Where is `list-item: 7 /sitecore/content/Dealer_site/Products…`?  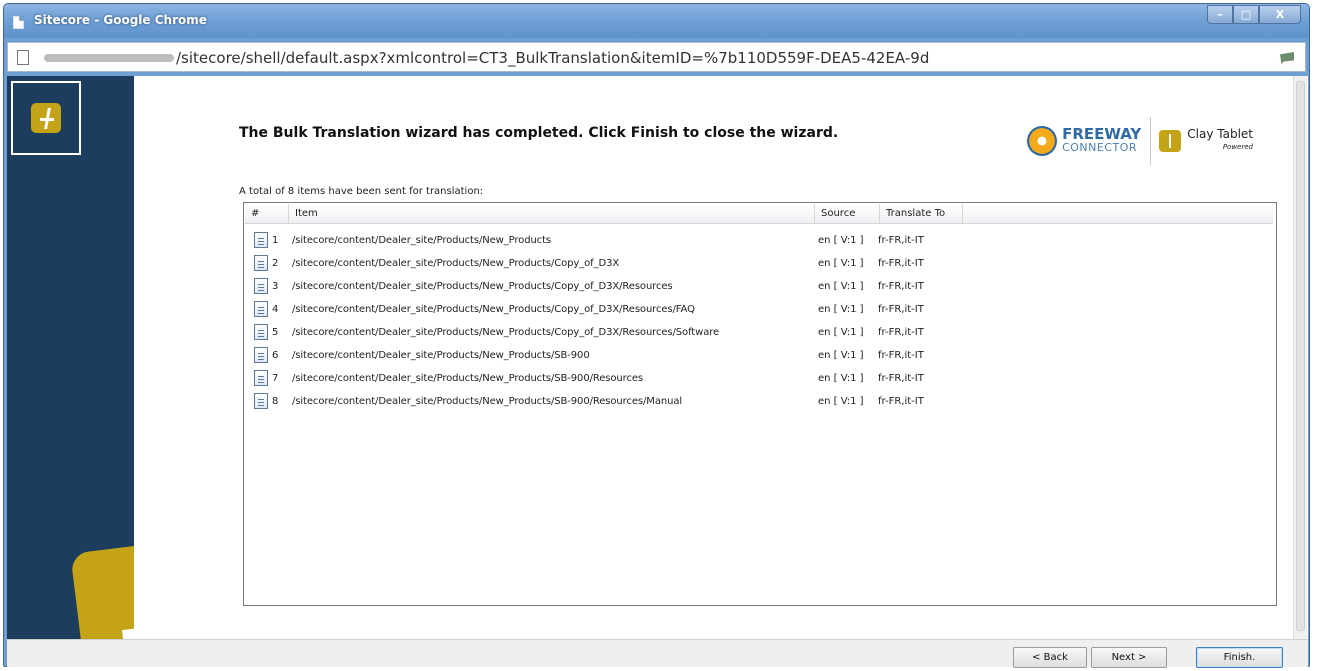
list-item: 7 /sitecore/content/Dealer_site/Products… is located at coordinates (759, 378).